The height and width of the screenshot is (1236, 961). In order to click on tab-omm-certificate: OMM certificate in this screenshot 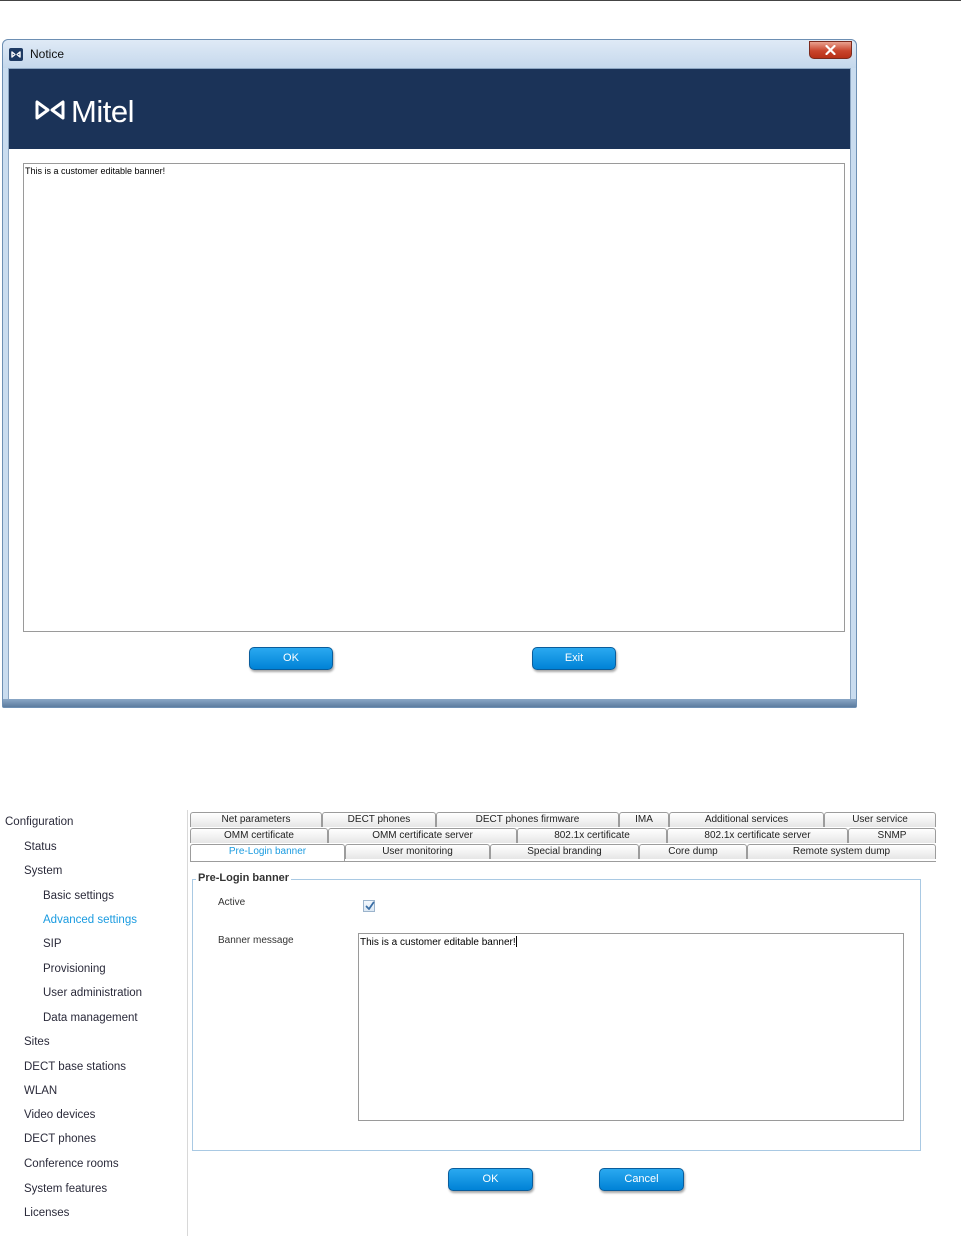, I will do `click(259, 835)`.